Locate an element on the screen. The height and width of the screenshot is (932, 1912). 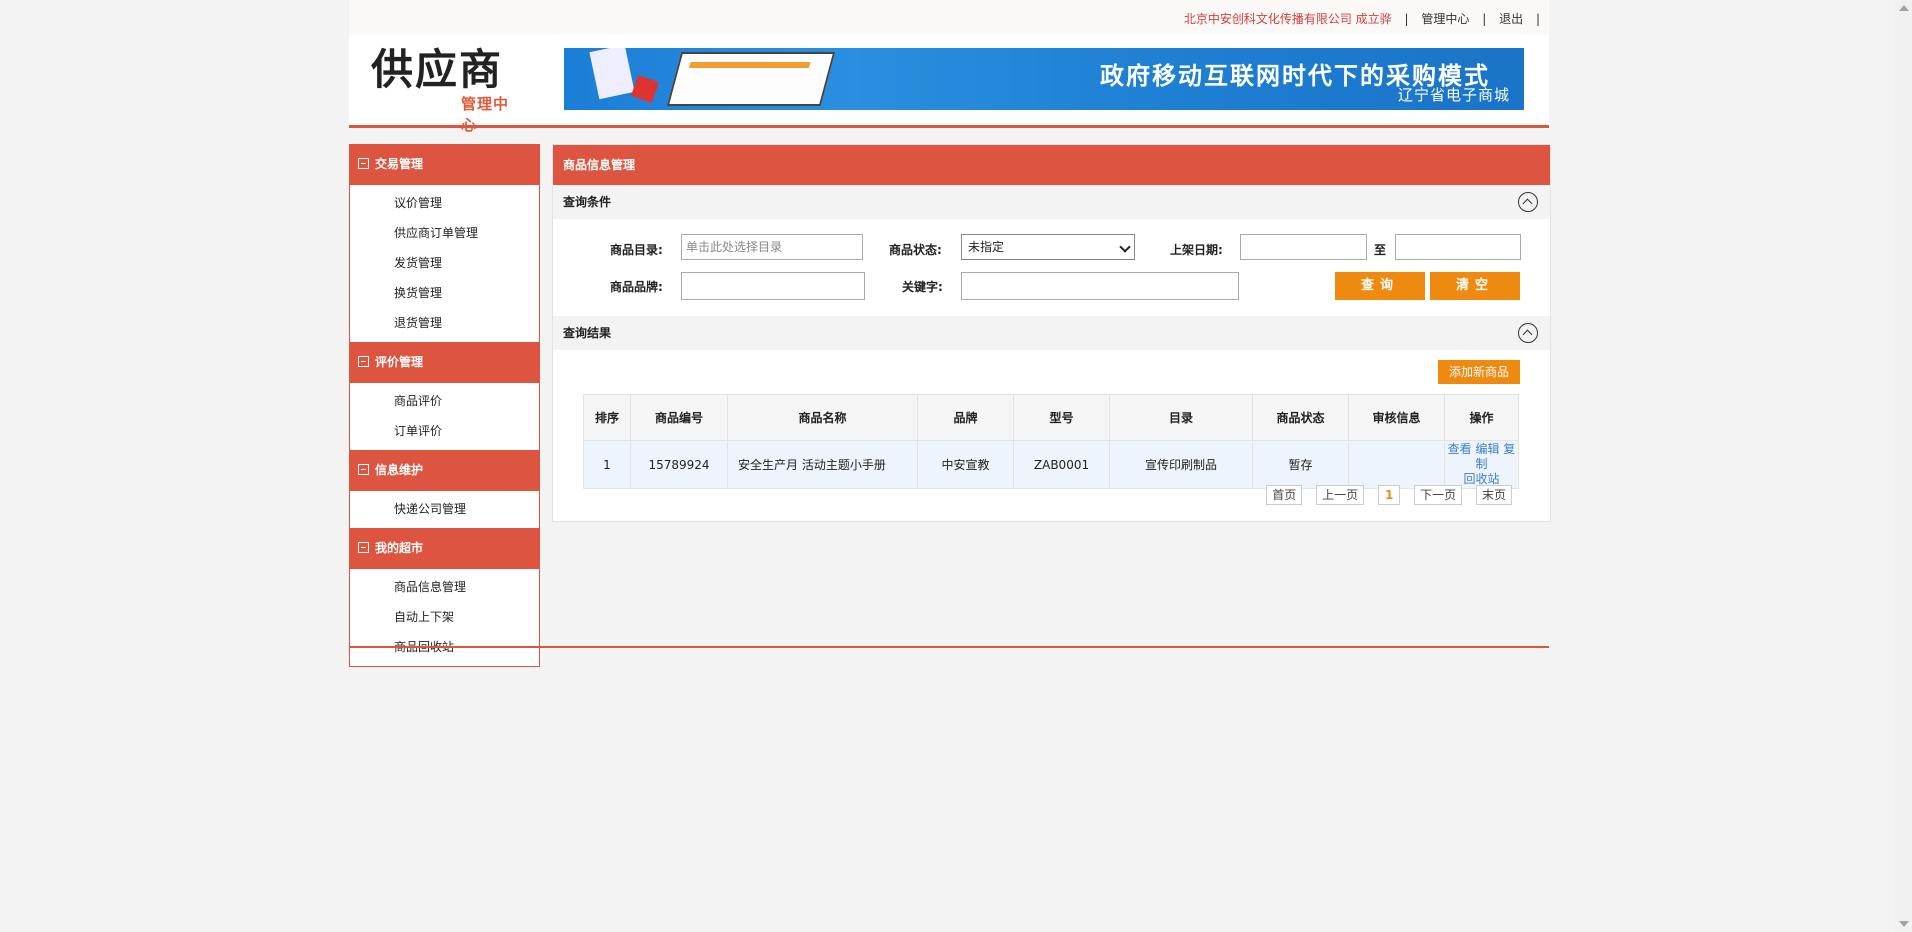
status-select-value: 未指定 is located at coordinates (986, 247).